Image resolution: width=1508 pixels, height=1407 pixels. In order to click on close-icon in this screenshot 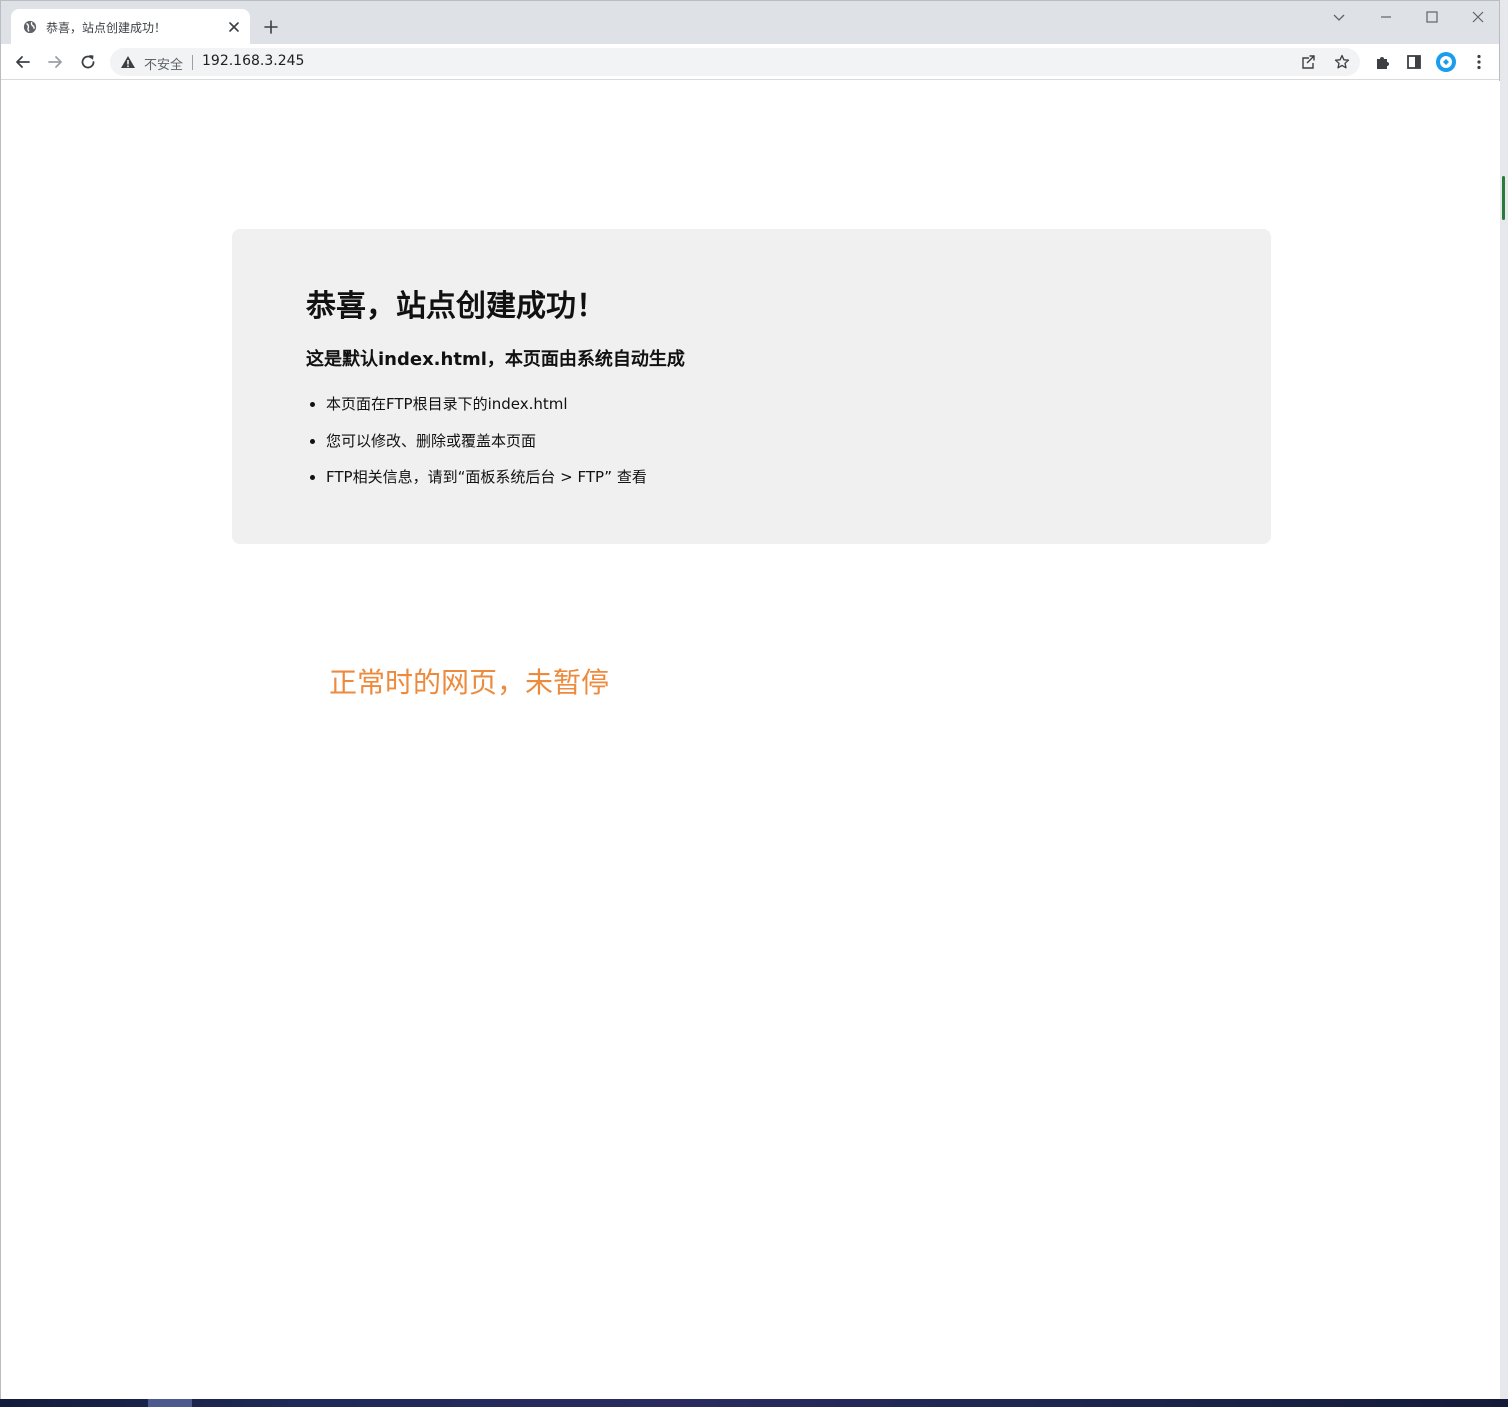, I will do `click(234, 27)`.